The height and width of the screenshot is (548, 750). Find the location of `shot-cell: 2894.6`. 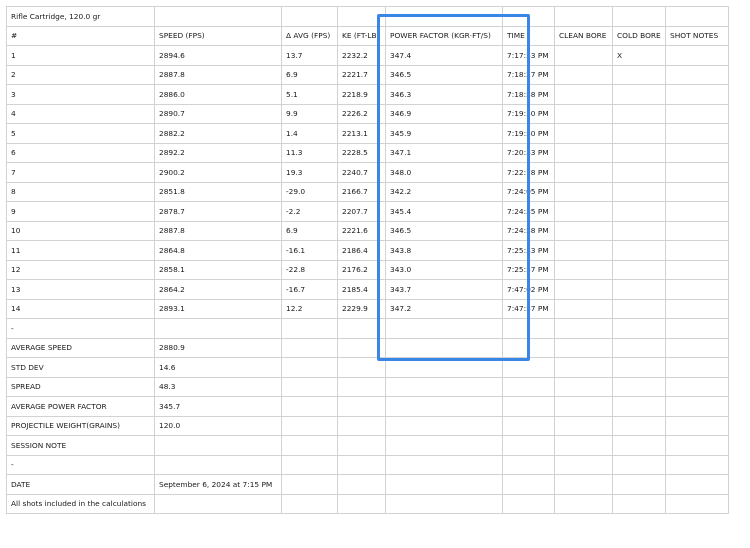

shot-cell: 2894.6 is located at coordinates (218, 55).